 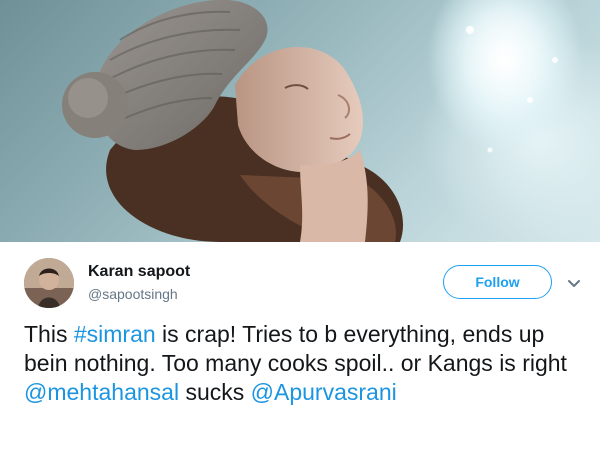 I want to click on follow-button: Follow, so click(x=497, y=282).